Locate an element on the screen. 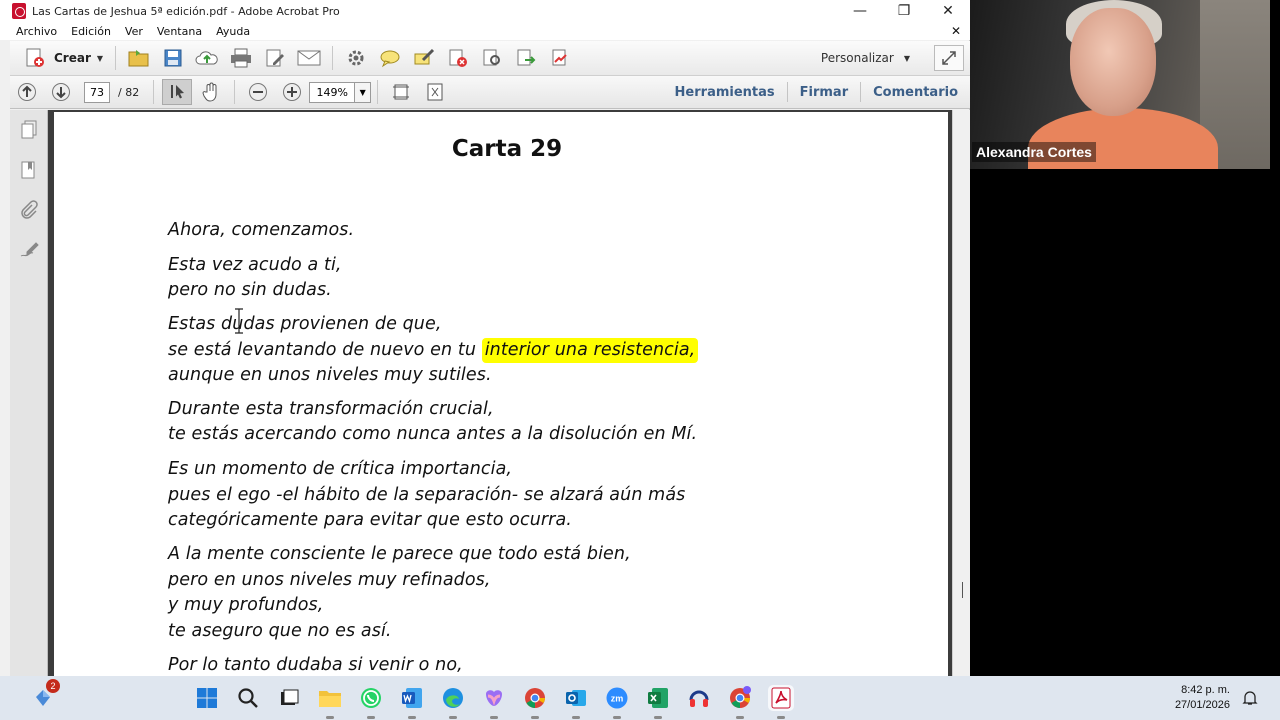  sign-icon is located at coordinates (559, 57).